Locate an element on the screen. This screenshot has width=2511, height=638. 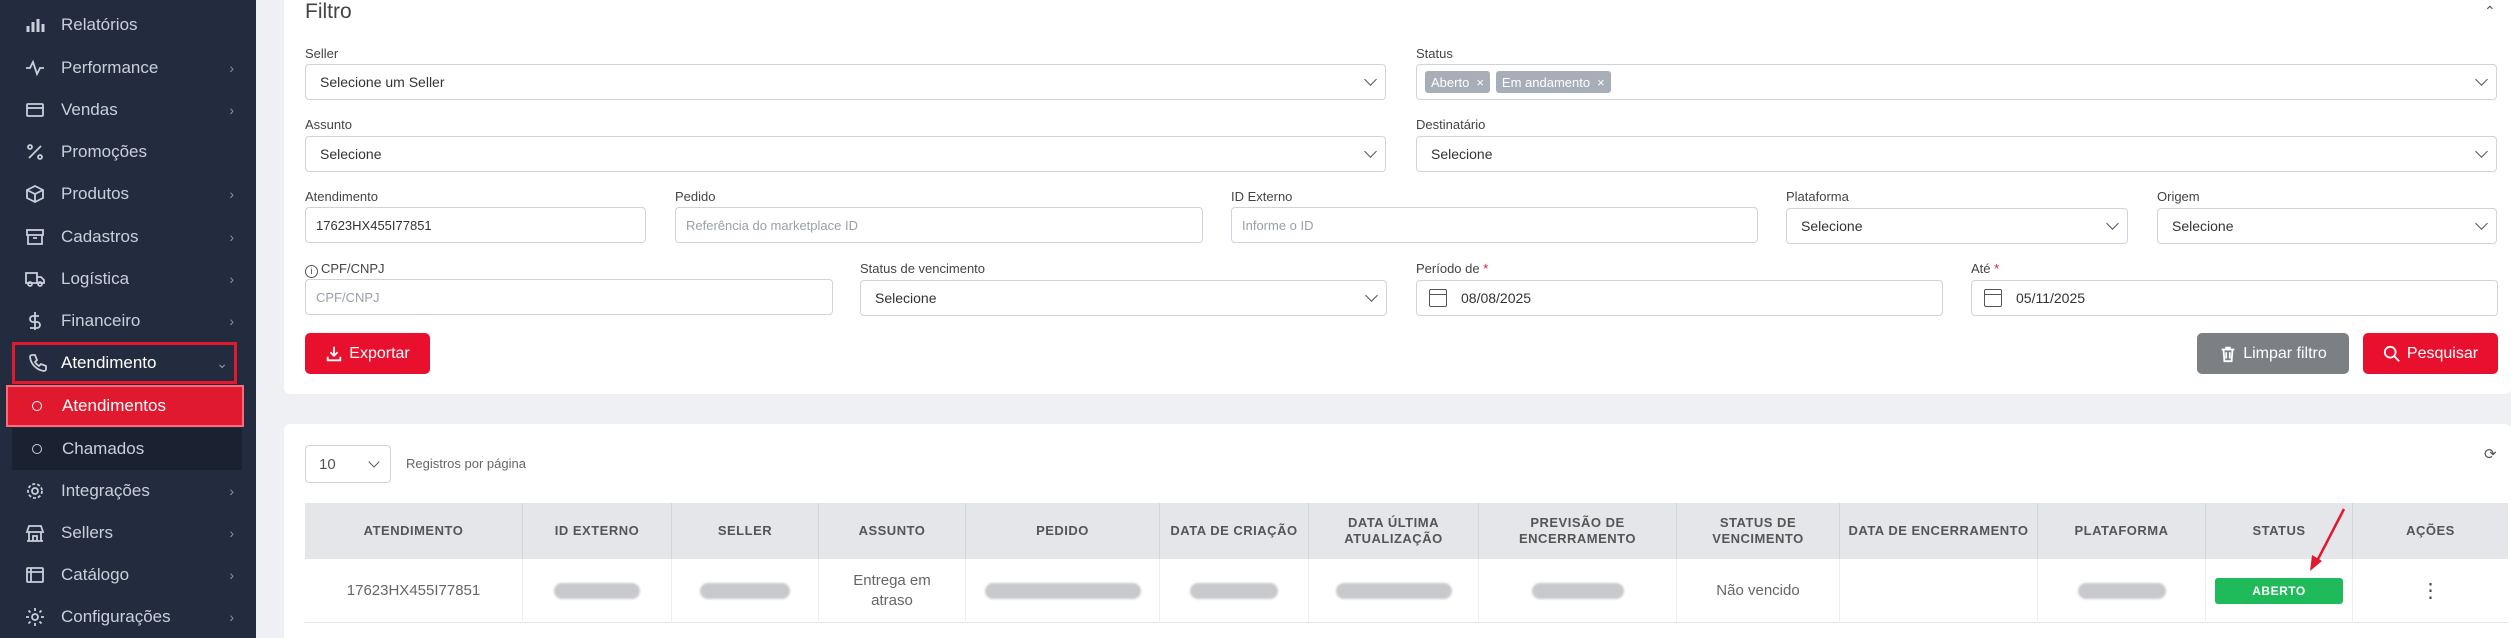
sidebar-subitem-chamados: Chamados is located at coordinates (127, 449).